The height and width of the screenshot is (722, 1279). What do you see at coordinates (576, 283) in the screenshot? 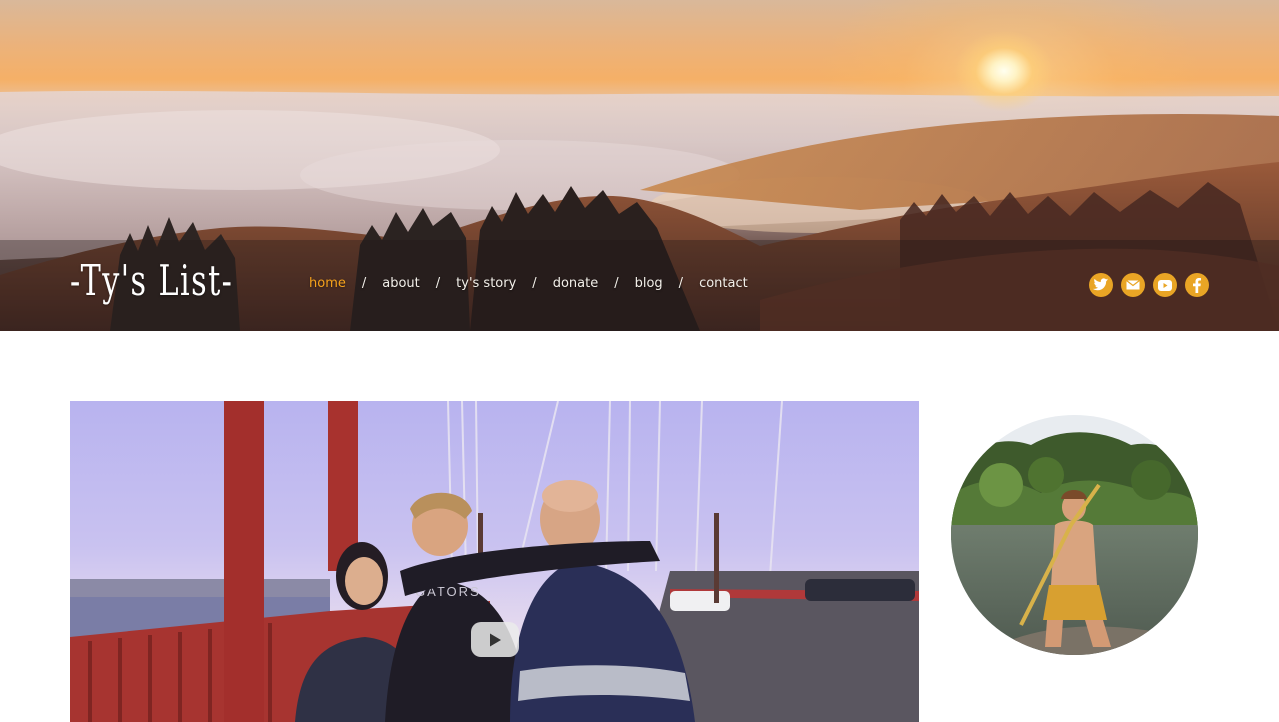
I see `nav-item-donate: donate` at bounding box center [576, 283].